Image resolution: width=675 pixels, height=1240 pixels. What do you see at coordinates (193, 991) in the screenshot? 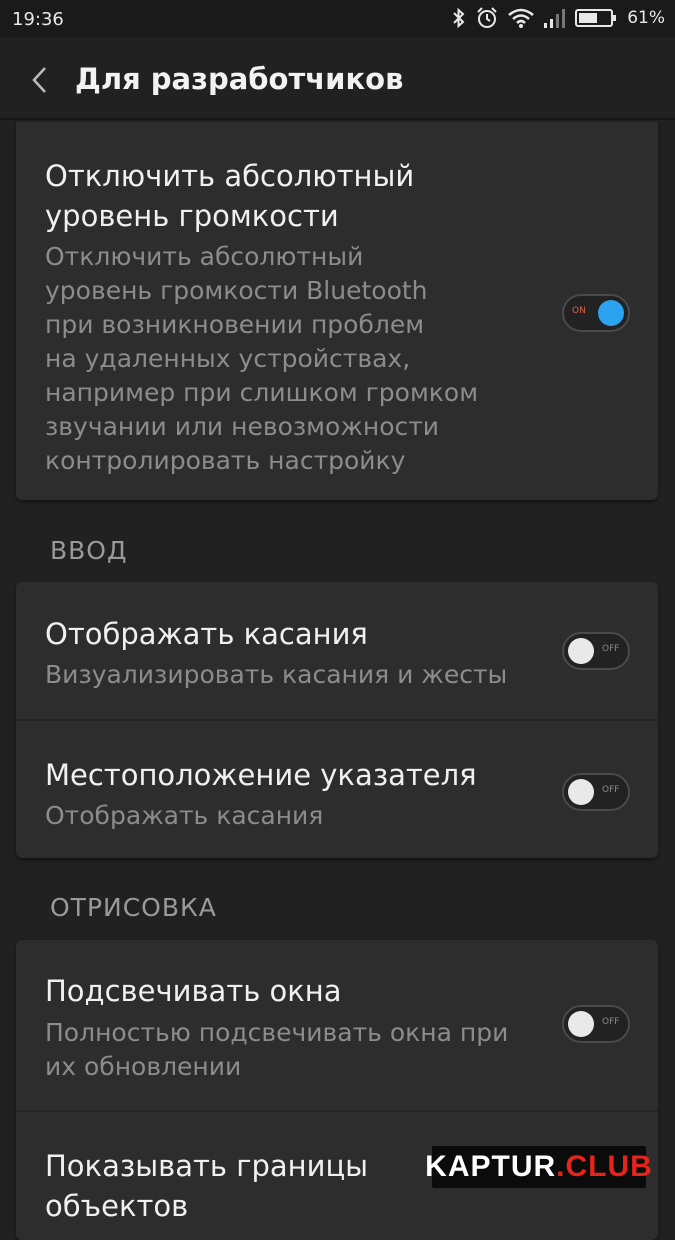
I see `setting-title: Подсвечивать окна` at bounding box center [193, 991].